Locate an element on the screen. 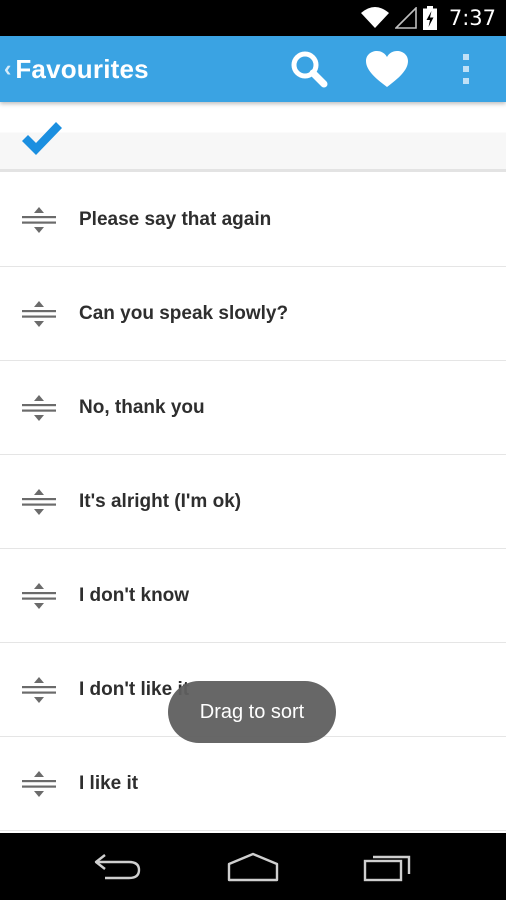 The width and height of the screenshot is (506, 900). up-navigation-button: ‹ Favourites is located at coordinates (74, 69).